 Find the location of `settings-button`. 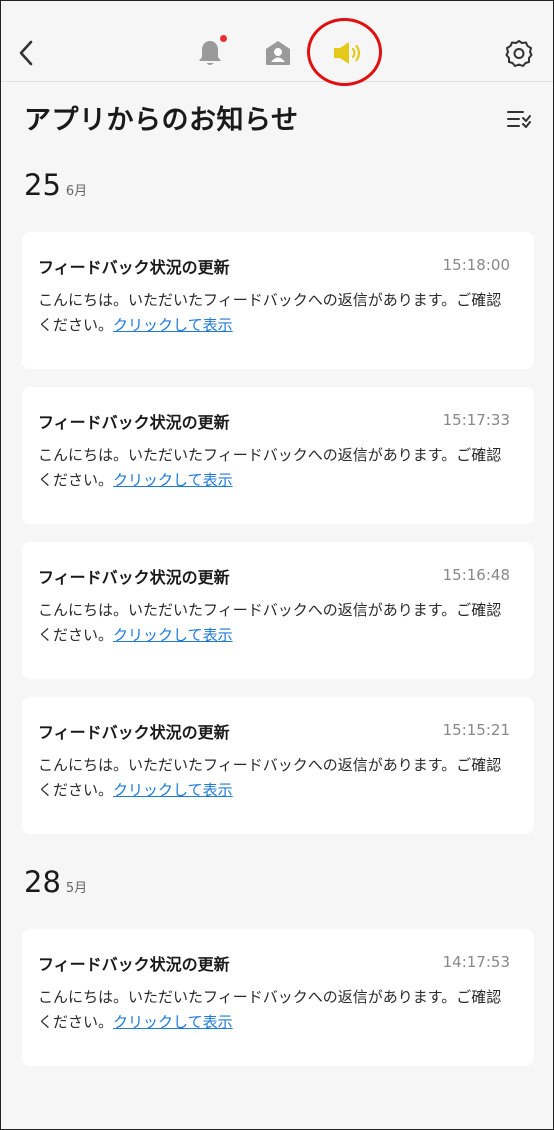

settings-button is located at coordinates (519, 53).